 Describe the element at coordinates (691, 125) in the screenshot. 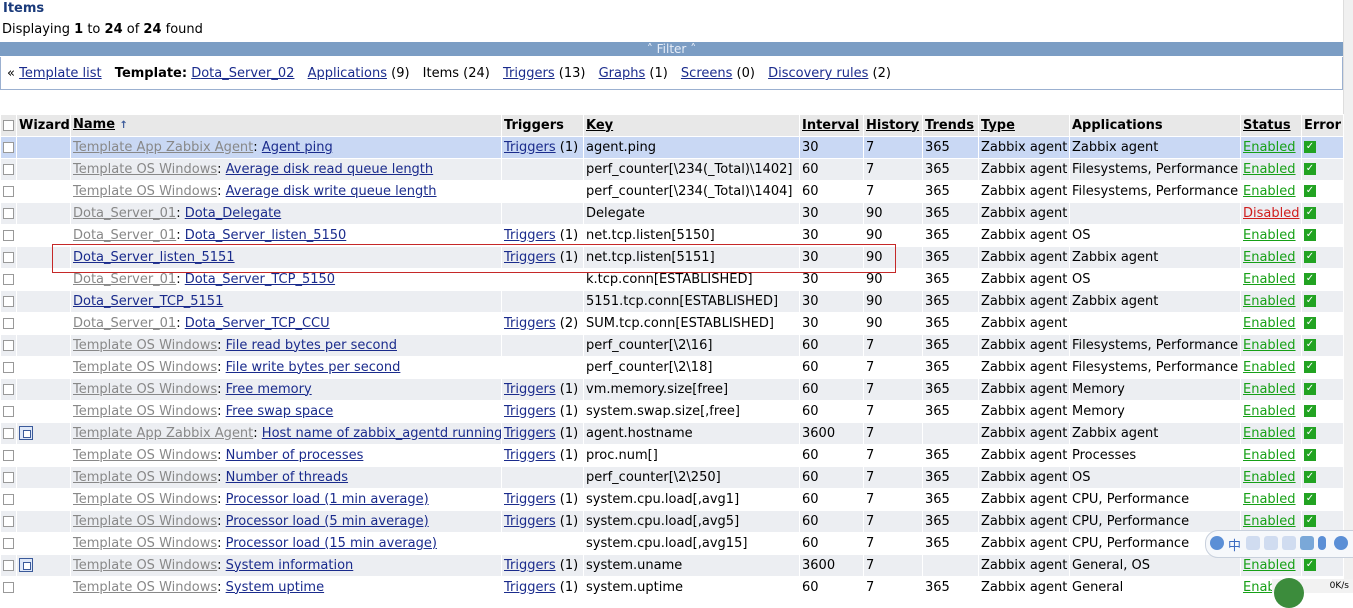

I see `col-key: Key` at that location.